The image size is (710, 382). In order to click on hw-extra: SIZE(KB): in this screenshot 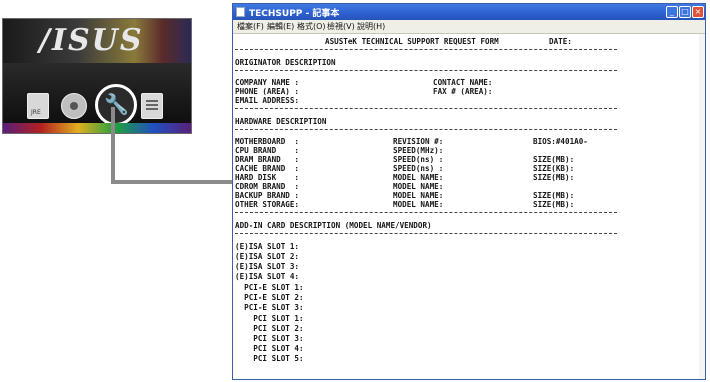, I will do `click(554, 168)`.